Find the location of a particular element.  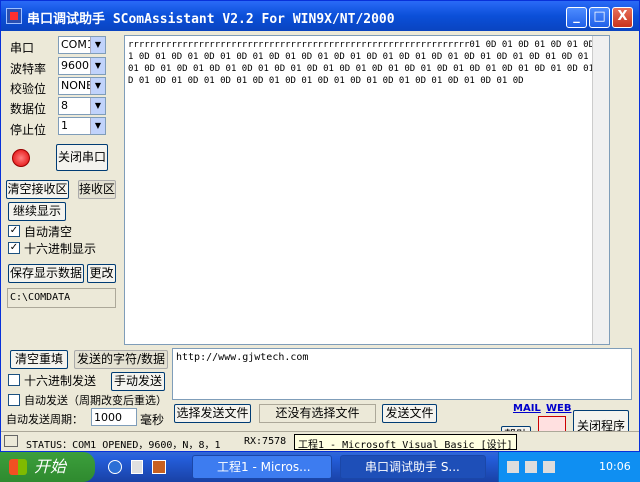

databits-label: 数据位 is located at coordinates (28, 109).